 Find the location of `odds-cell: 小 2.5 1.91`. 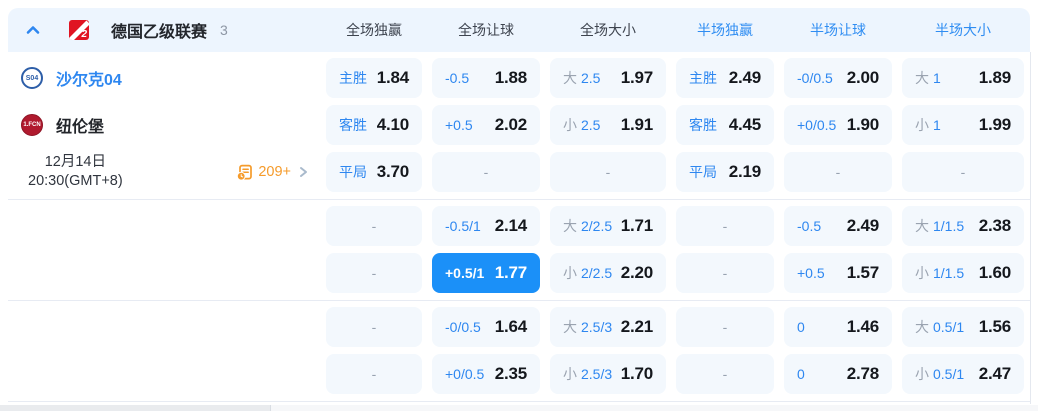

odds-cell: 小 2.5 1.91 is located at coordinates (608, 125).